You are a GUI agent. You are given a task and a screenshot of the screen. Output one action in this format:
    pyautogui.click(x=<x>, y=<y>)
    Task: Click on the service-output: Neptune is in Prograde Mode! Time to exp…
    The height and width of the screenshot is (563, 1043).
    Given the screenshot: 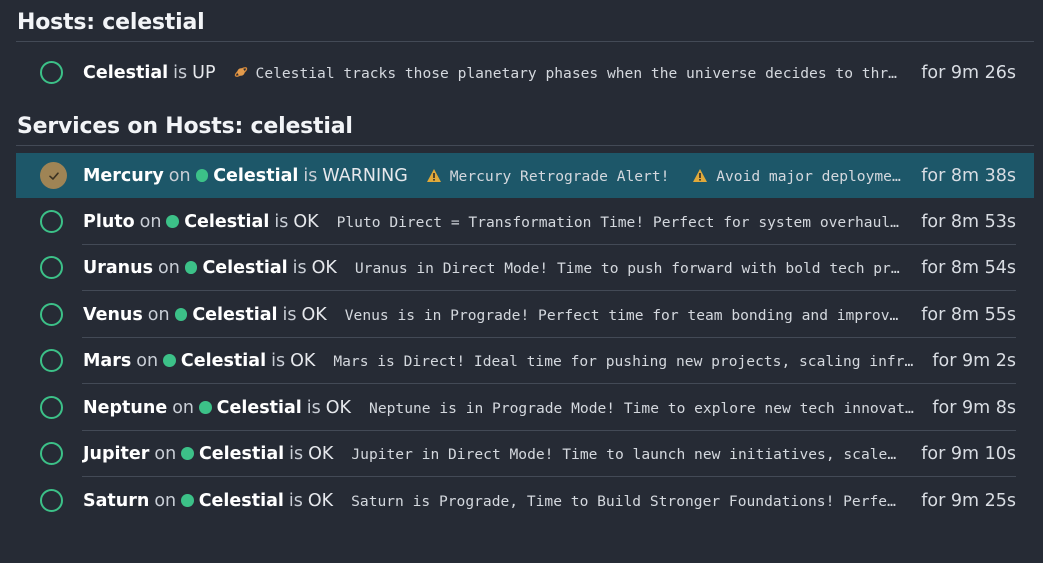 What is the action you would take?
    pyautogui.click(x=642, y=408)
    